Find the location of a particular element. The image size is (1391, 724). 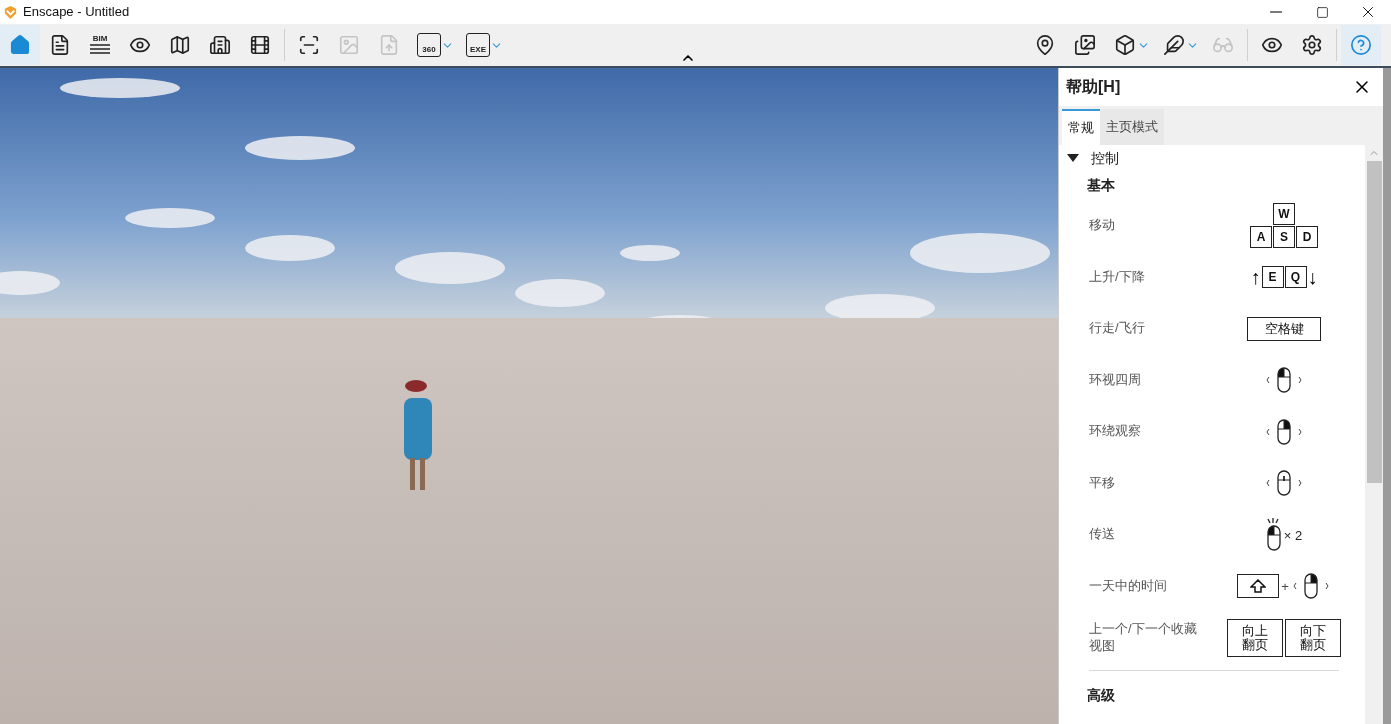

toolbar-button: EXE is located at coordinates (478, 45).